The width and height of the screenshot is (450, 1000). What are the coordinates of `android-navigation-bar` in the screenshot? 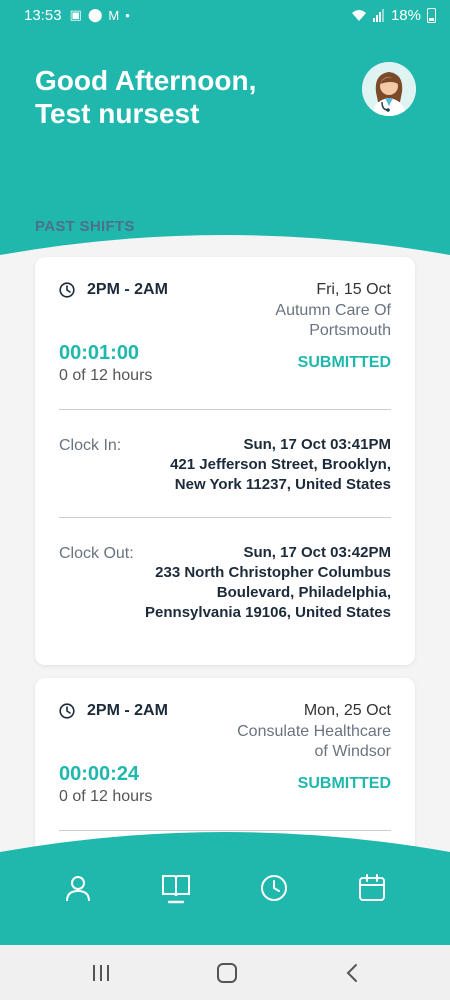 It's located at (225, 972).